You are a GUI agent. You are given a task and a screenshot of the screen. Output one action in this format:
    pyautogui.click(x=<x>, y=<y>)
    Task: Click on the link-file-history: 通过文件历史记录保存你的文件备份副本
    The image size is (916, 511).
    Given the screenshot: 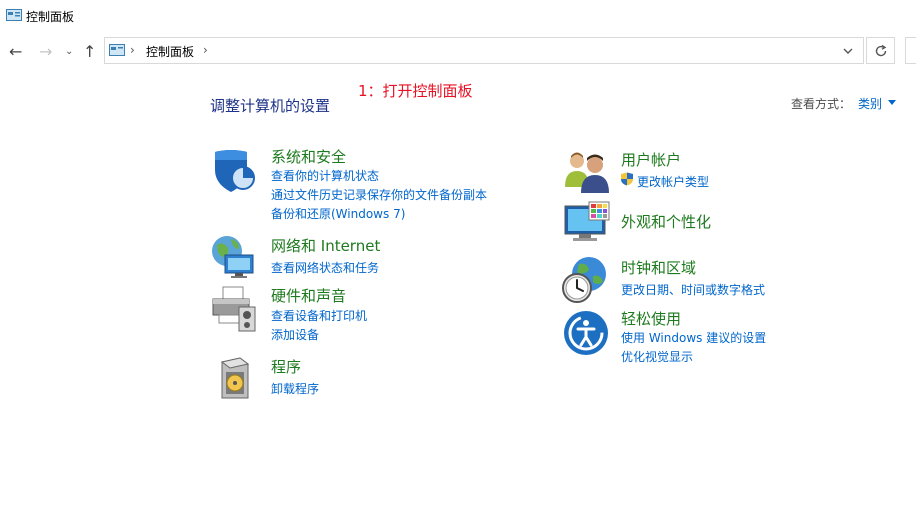 What is the action you would take?
    pyautogui.click(x=379, y=194)
    